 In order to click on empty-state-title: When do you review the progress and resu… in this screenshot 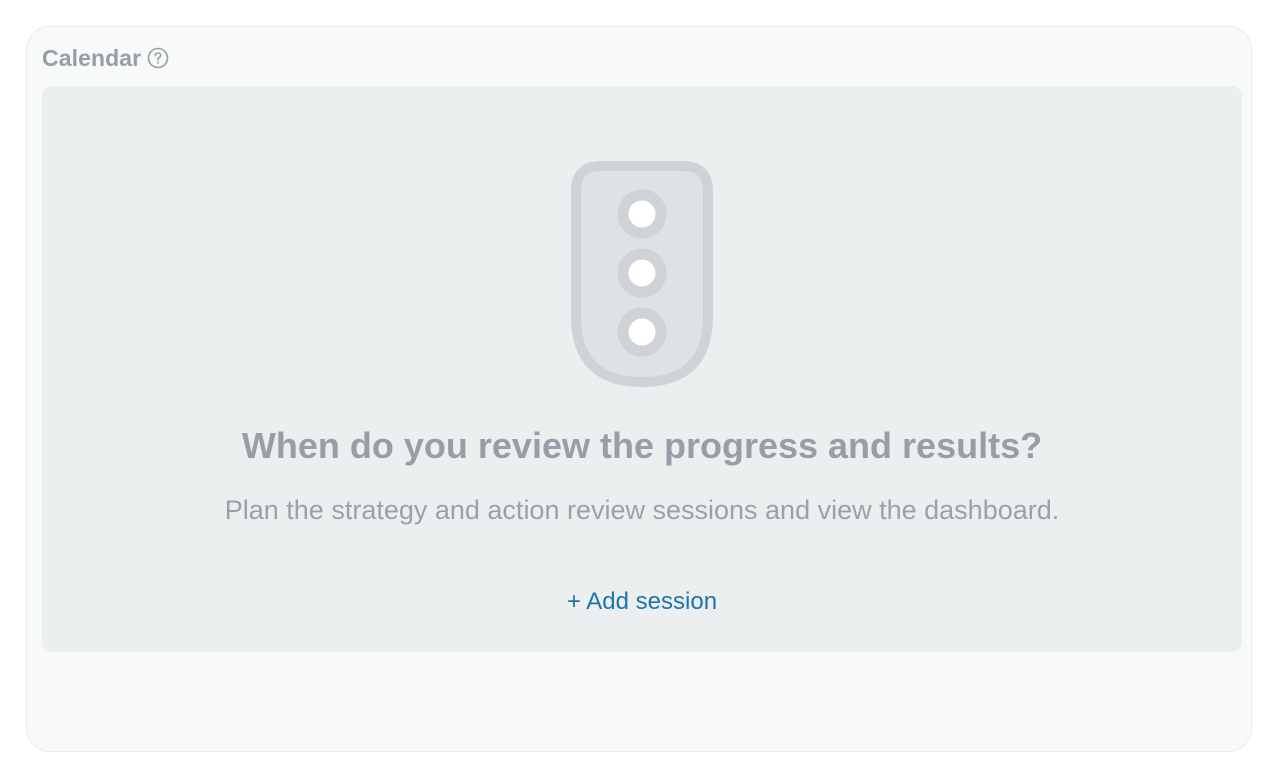, I will do `click(642, 445)`.